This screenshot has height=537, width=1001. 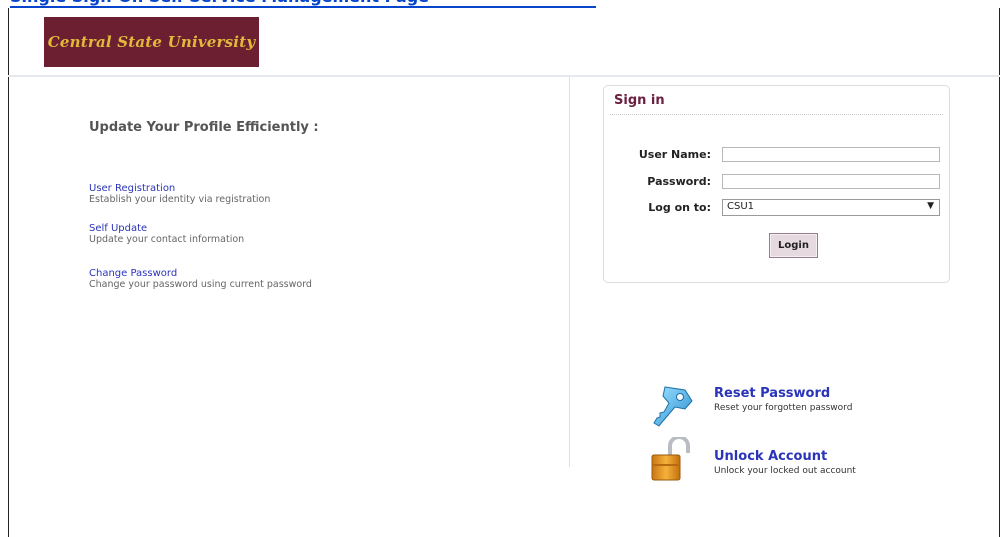 What do you see at coordinates (673, 406) in the screenshot?
I see `key-icon` at bounding box center [673, 406].